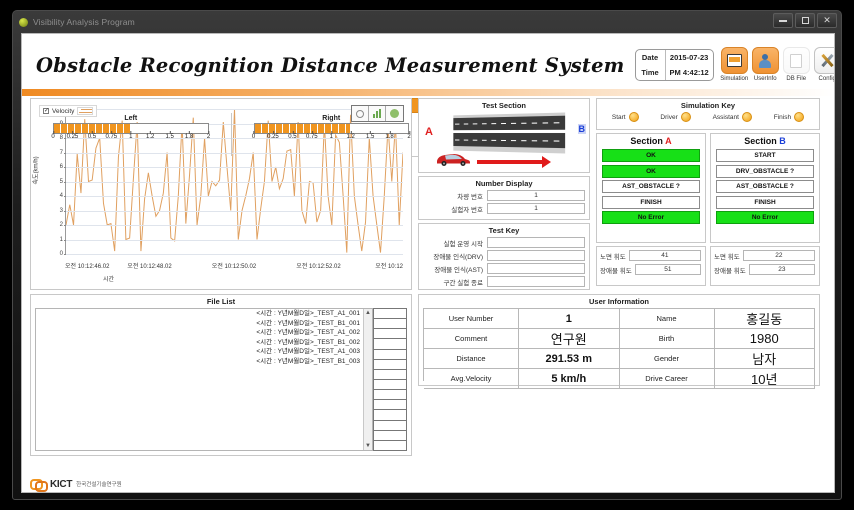 This screenshot has width=854, height=510. What do you see at coordinates (765, 217) in the screenshot?
I see `section-b-error-status: No Error` at bounding box center [765, 217].